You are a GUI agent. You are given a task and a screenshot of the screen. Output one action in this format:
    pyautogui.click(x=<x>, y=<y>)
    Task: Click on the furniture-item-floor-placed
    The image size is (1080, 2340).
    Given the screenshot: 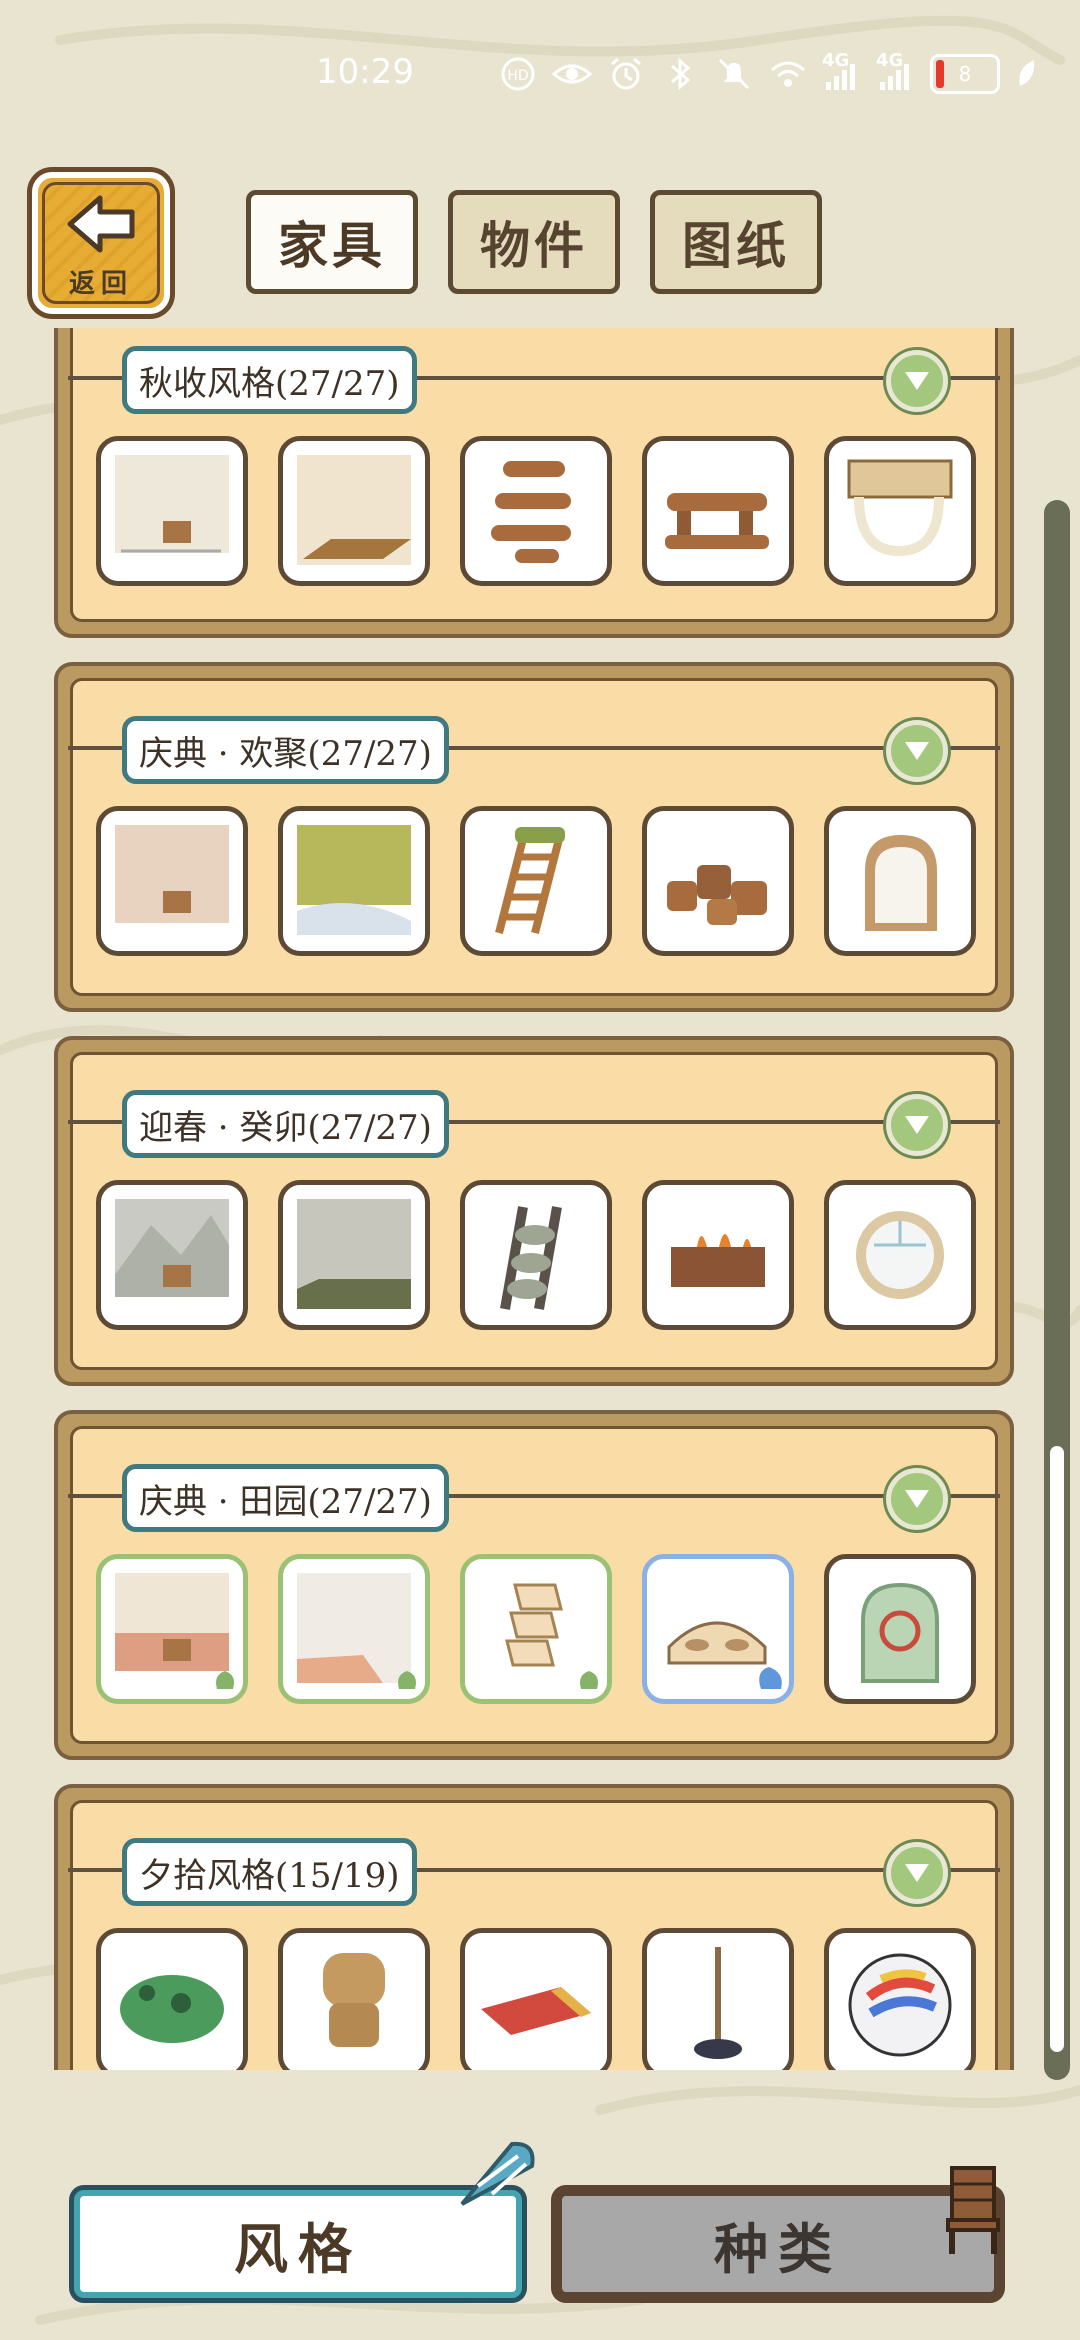 What is the action you would take?
    pyautogui.click(x=354, y=1629)
    